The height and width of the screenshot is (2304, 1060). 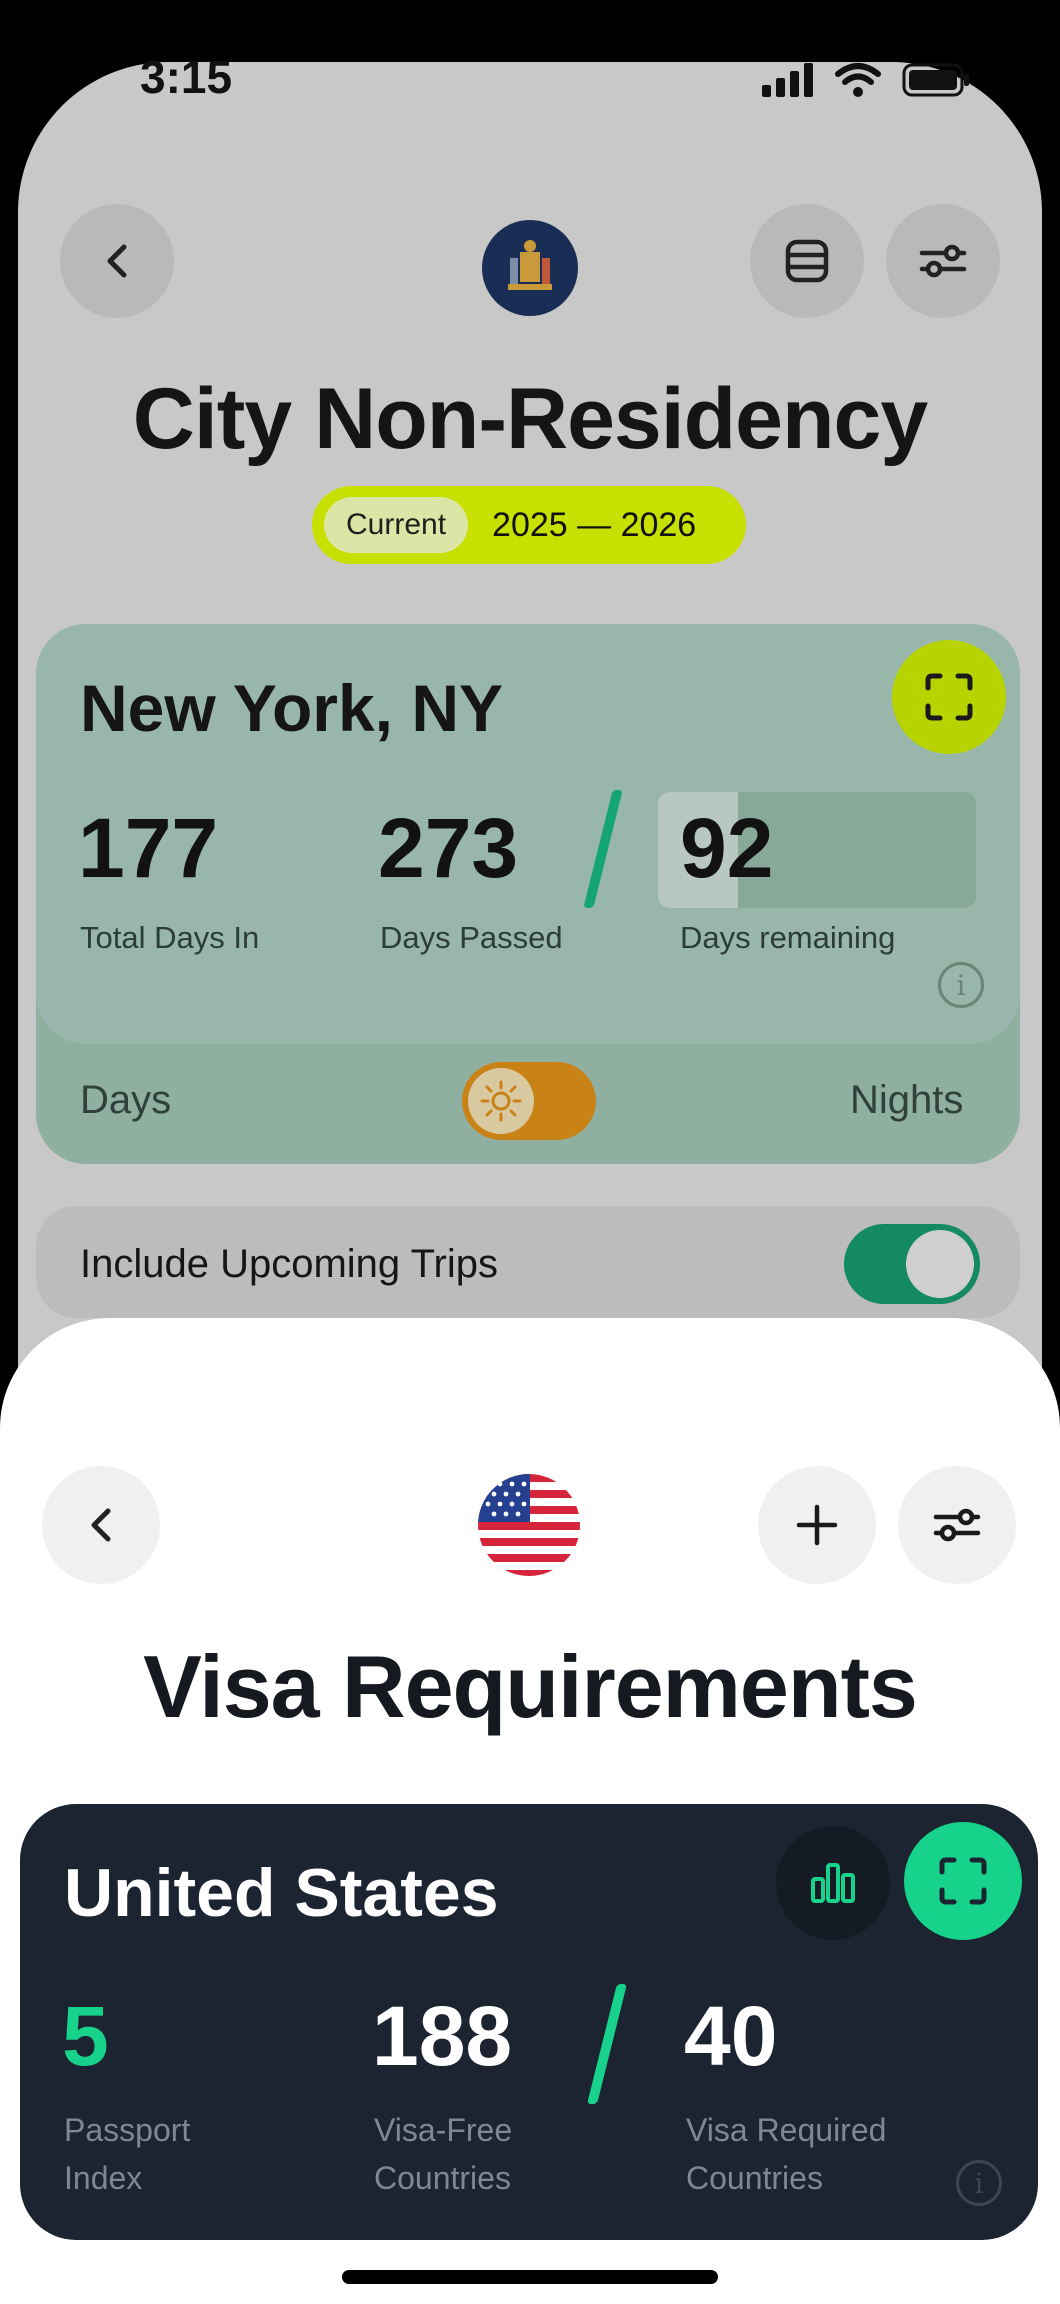 What do you see at coordinates (281, 1893) in the screenshot?
I see `country-name: United States` at bounding box center [281, 1893].